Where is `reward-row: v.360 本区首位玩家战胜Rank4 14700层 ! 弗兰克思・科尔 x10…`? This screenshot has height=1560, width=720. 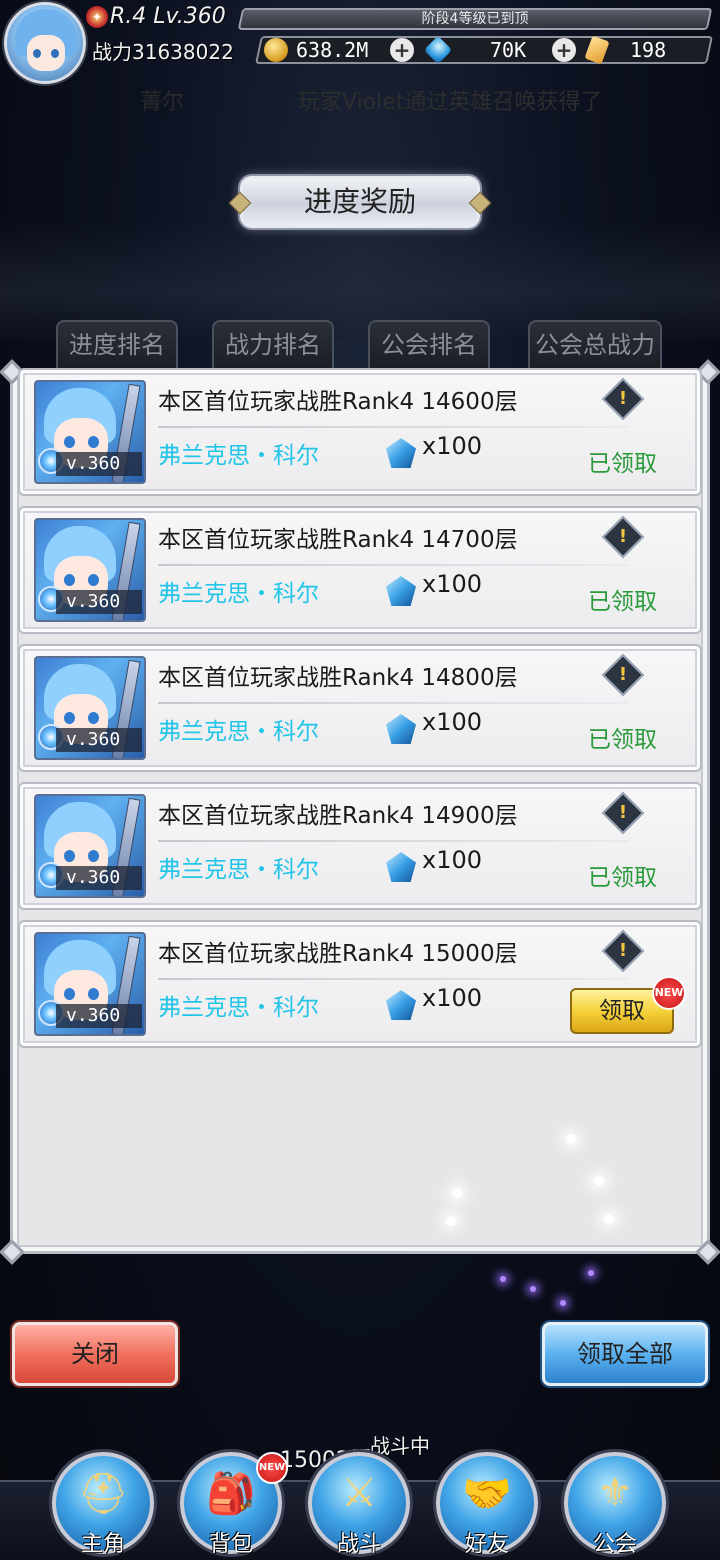 reward-row: v.360 本区首位玩家战胜Rank4 14700层 ! 弗兰克思・科尔 x10… is located at coordinates (360, 570).